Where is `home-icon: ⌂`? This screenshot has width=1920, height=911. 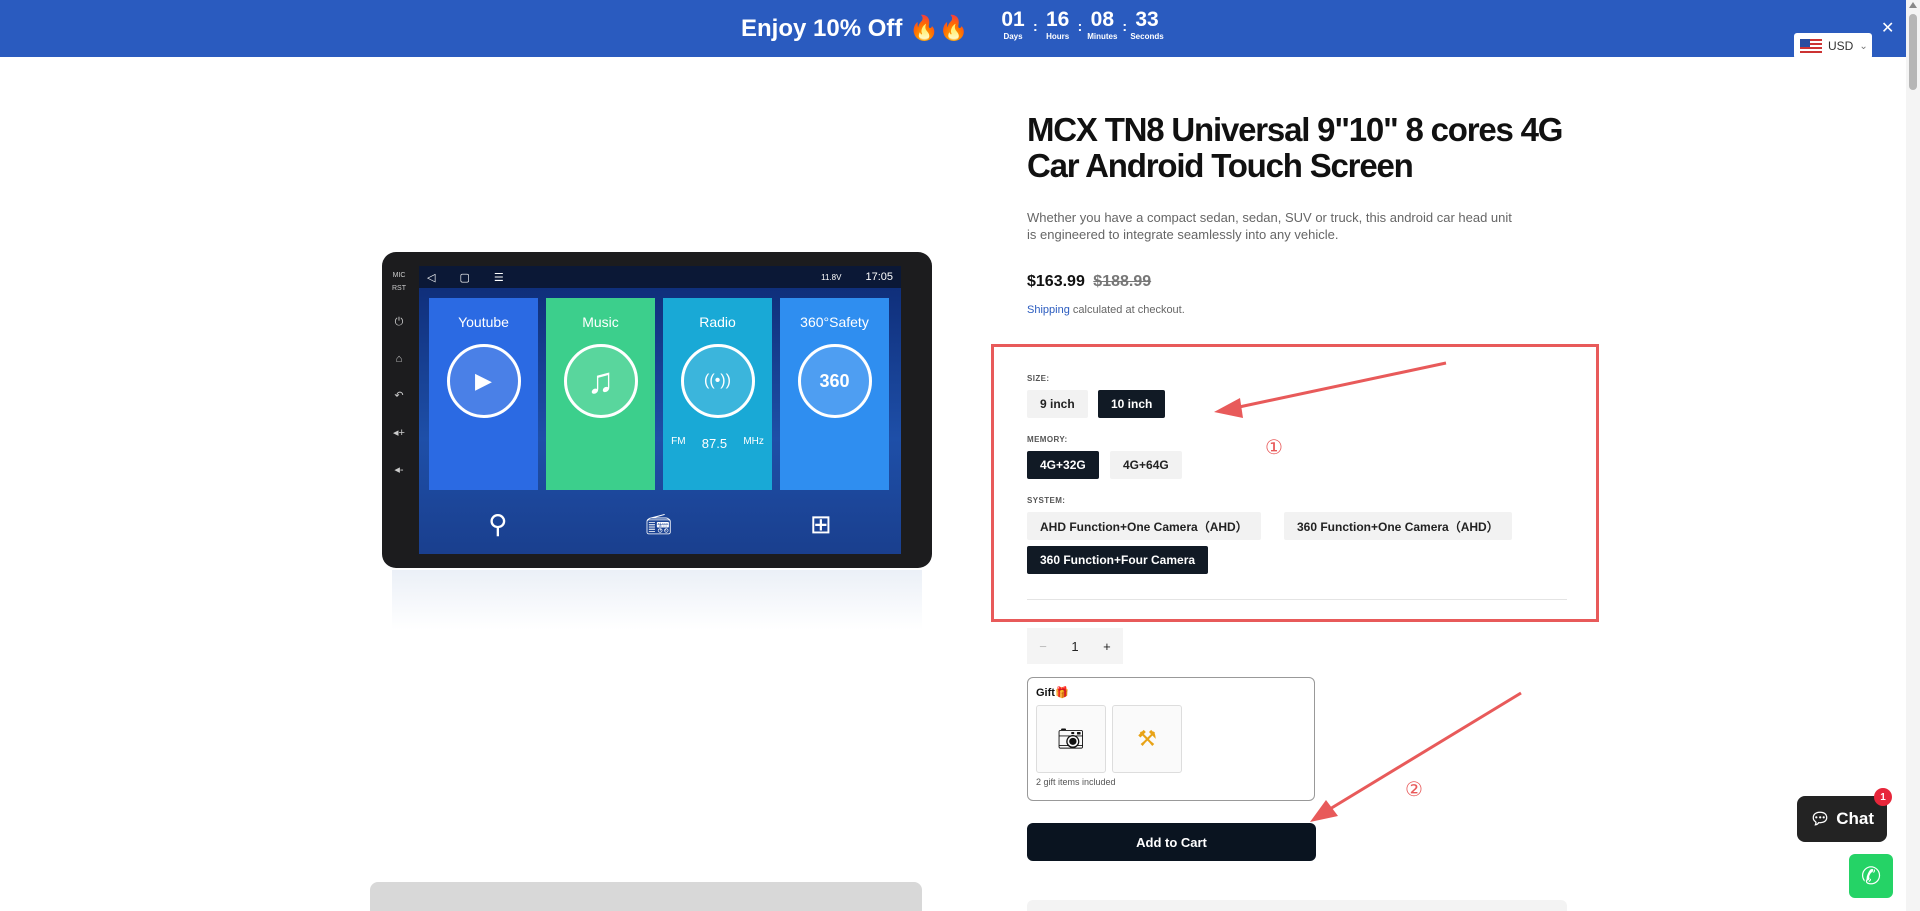 home-icon: ⌂ is located at coordinates (399, 359).